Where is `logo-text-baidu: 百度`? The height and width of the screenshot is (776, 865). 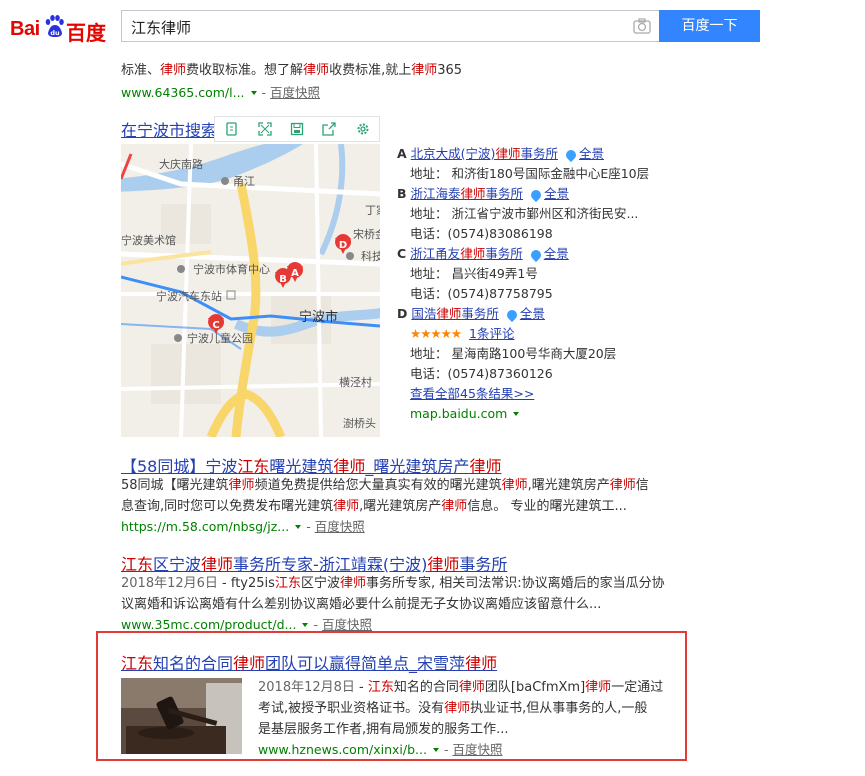 logo-text-baidu: 百度 is located at coordinates (86, 33).